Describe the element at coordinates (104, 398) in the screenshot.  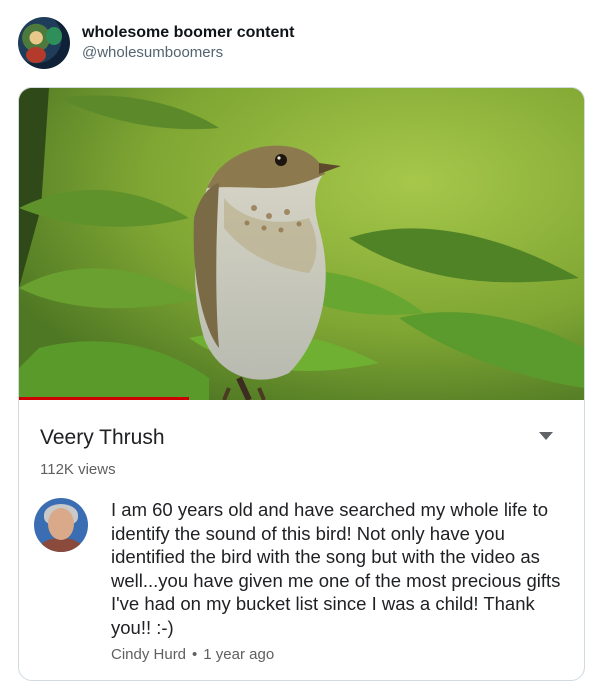
I see `video-progress-bar` at that location.